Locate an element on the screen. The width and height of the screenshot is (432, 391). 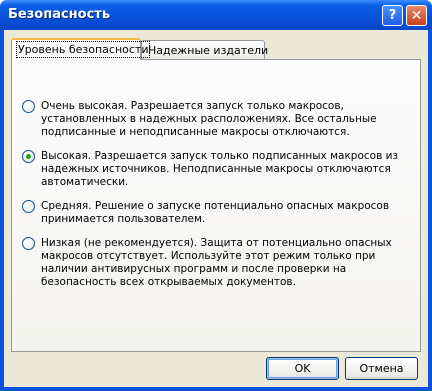
ok-button: OK is located at coordinates (302, 368).